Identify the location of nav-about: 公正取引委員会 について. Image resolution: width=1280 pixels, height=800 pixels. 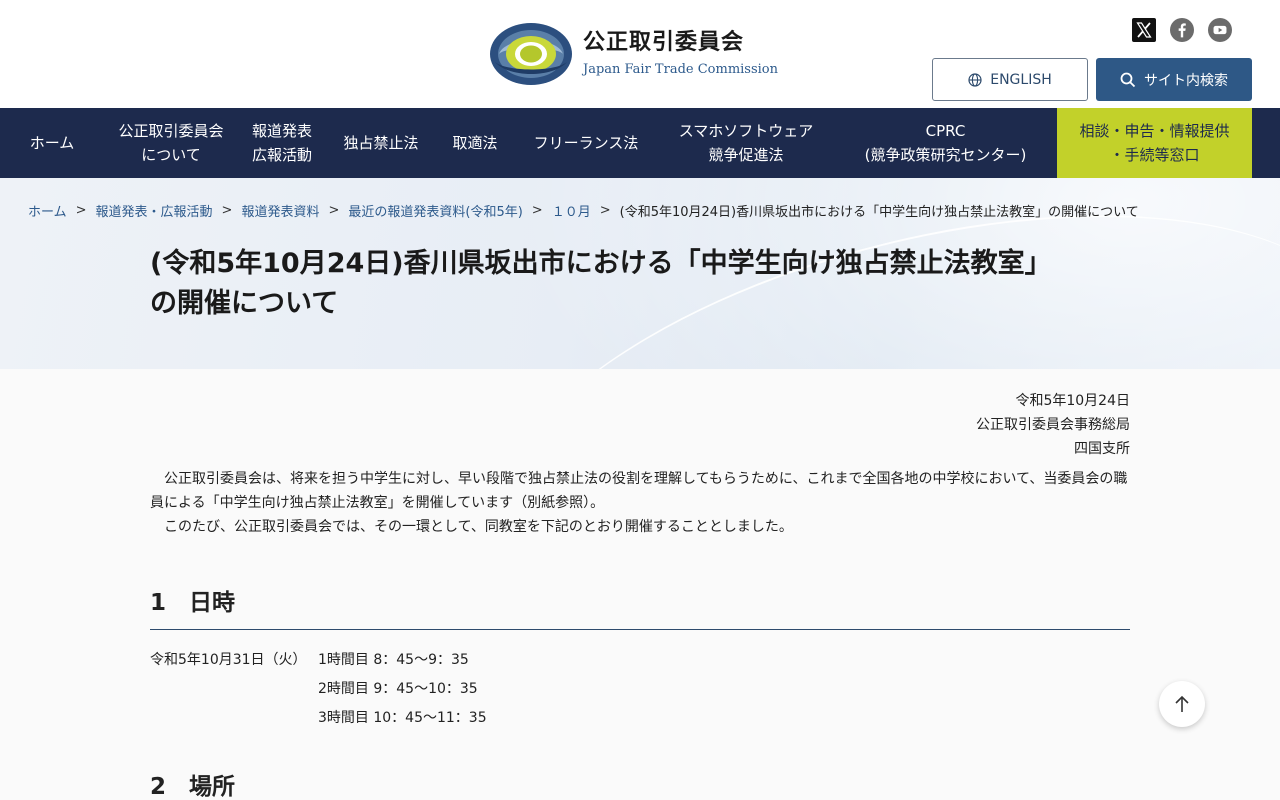
(171, 143).